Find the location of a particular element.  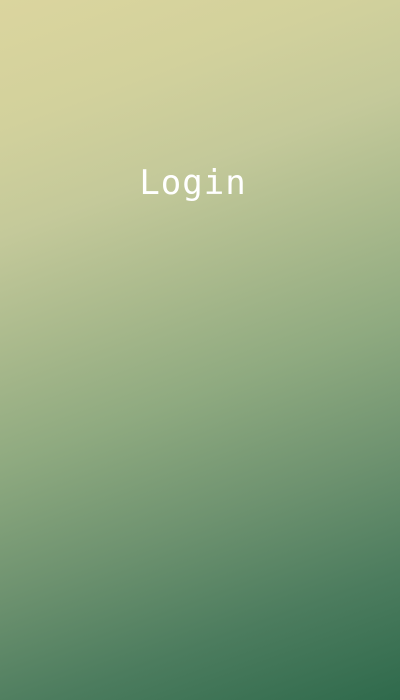

page-title: Login is located at coordinates (193, 183).